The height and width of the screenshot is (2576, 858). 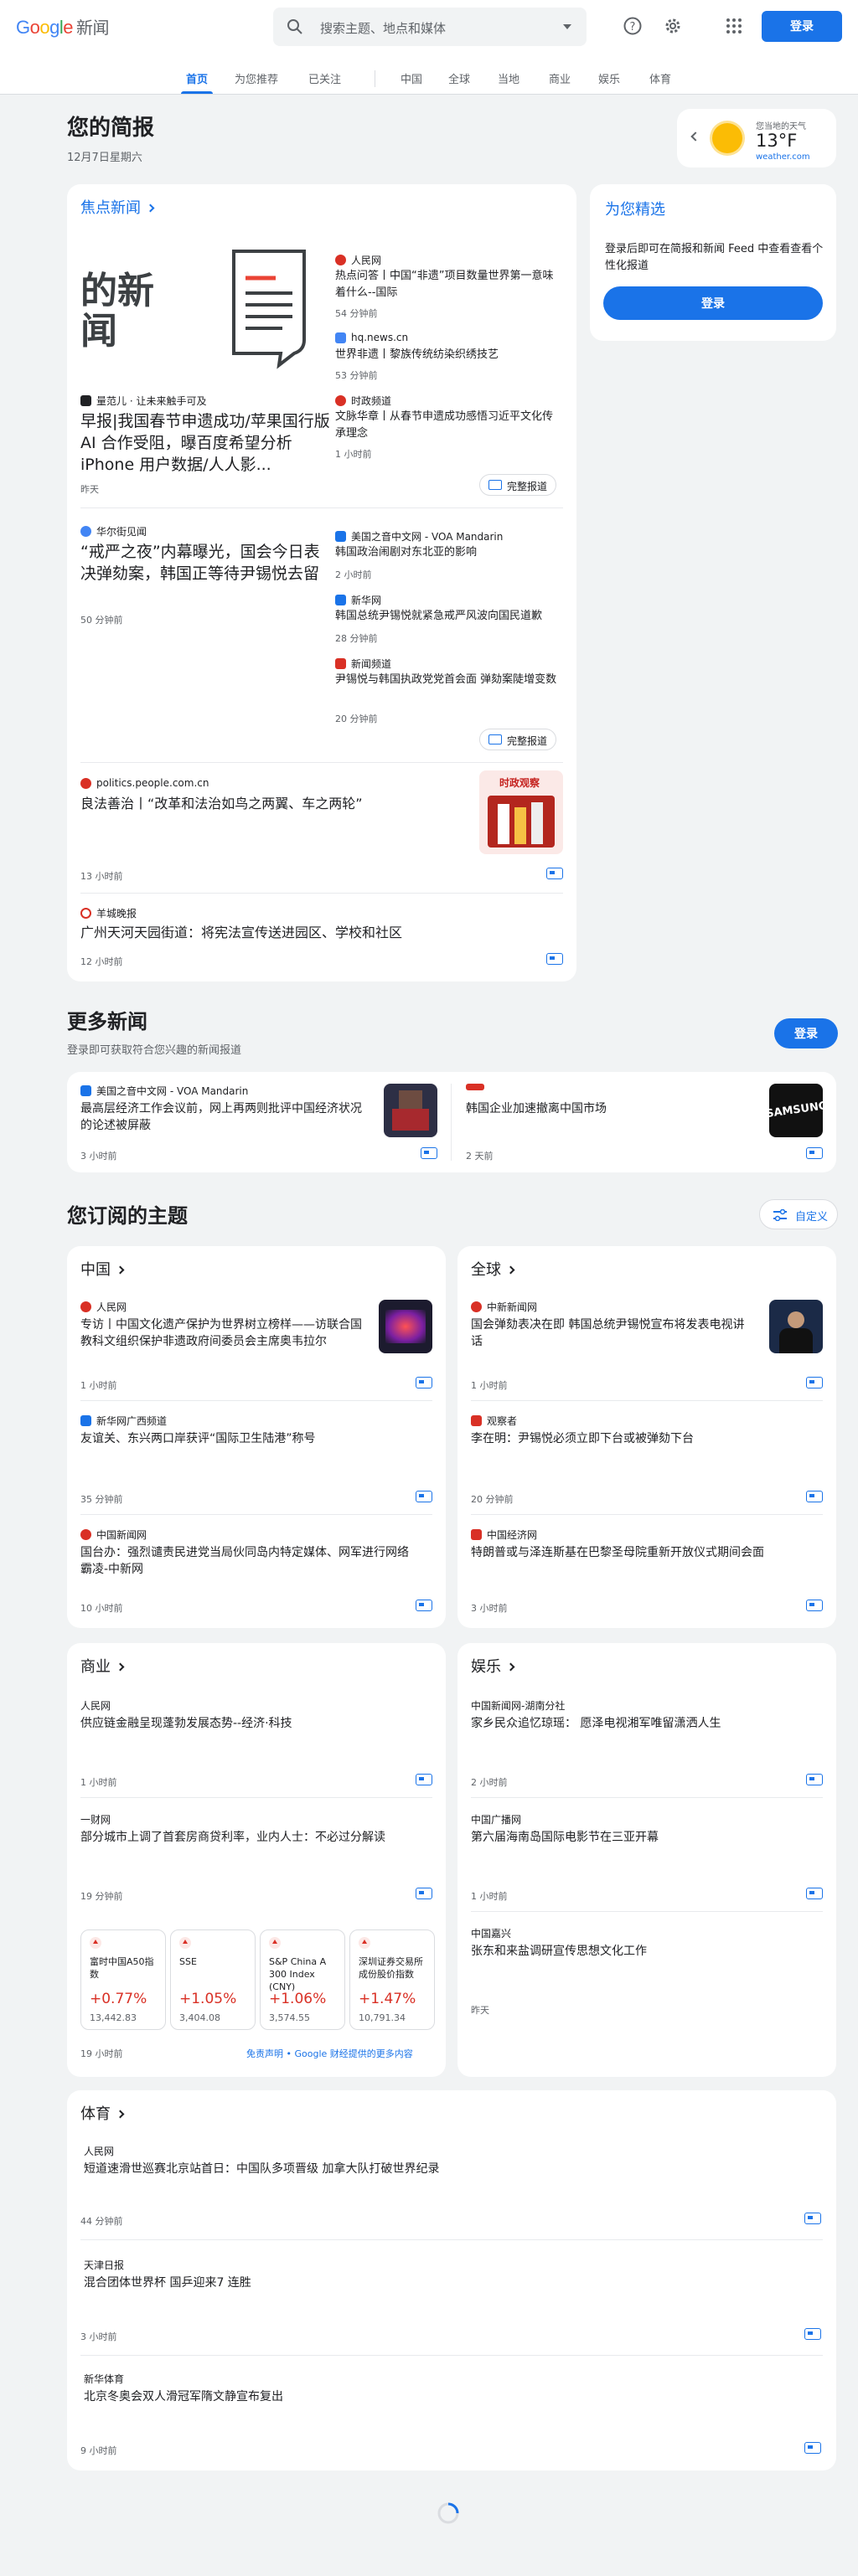 What do you see at coordinates (806, 1033) in the screenshot?
I see `more-news-login-button: 登录` at bounding box center [806, 1033].